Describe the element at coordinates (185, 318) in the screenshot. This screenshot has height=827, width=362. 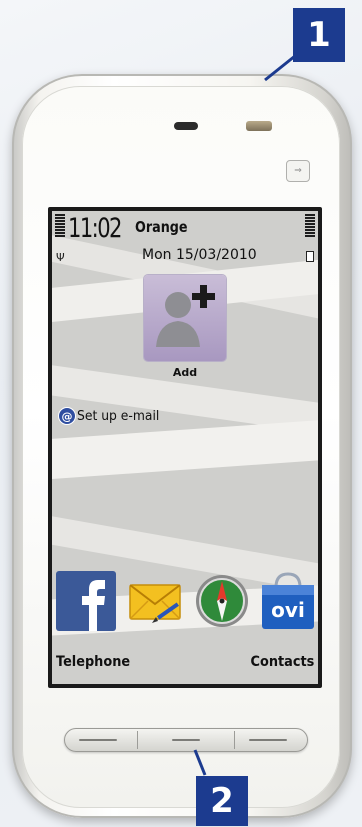
I see `add-contact-icon` at that location.